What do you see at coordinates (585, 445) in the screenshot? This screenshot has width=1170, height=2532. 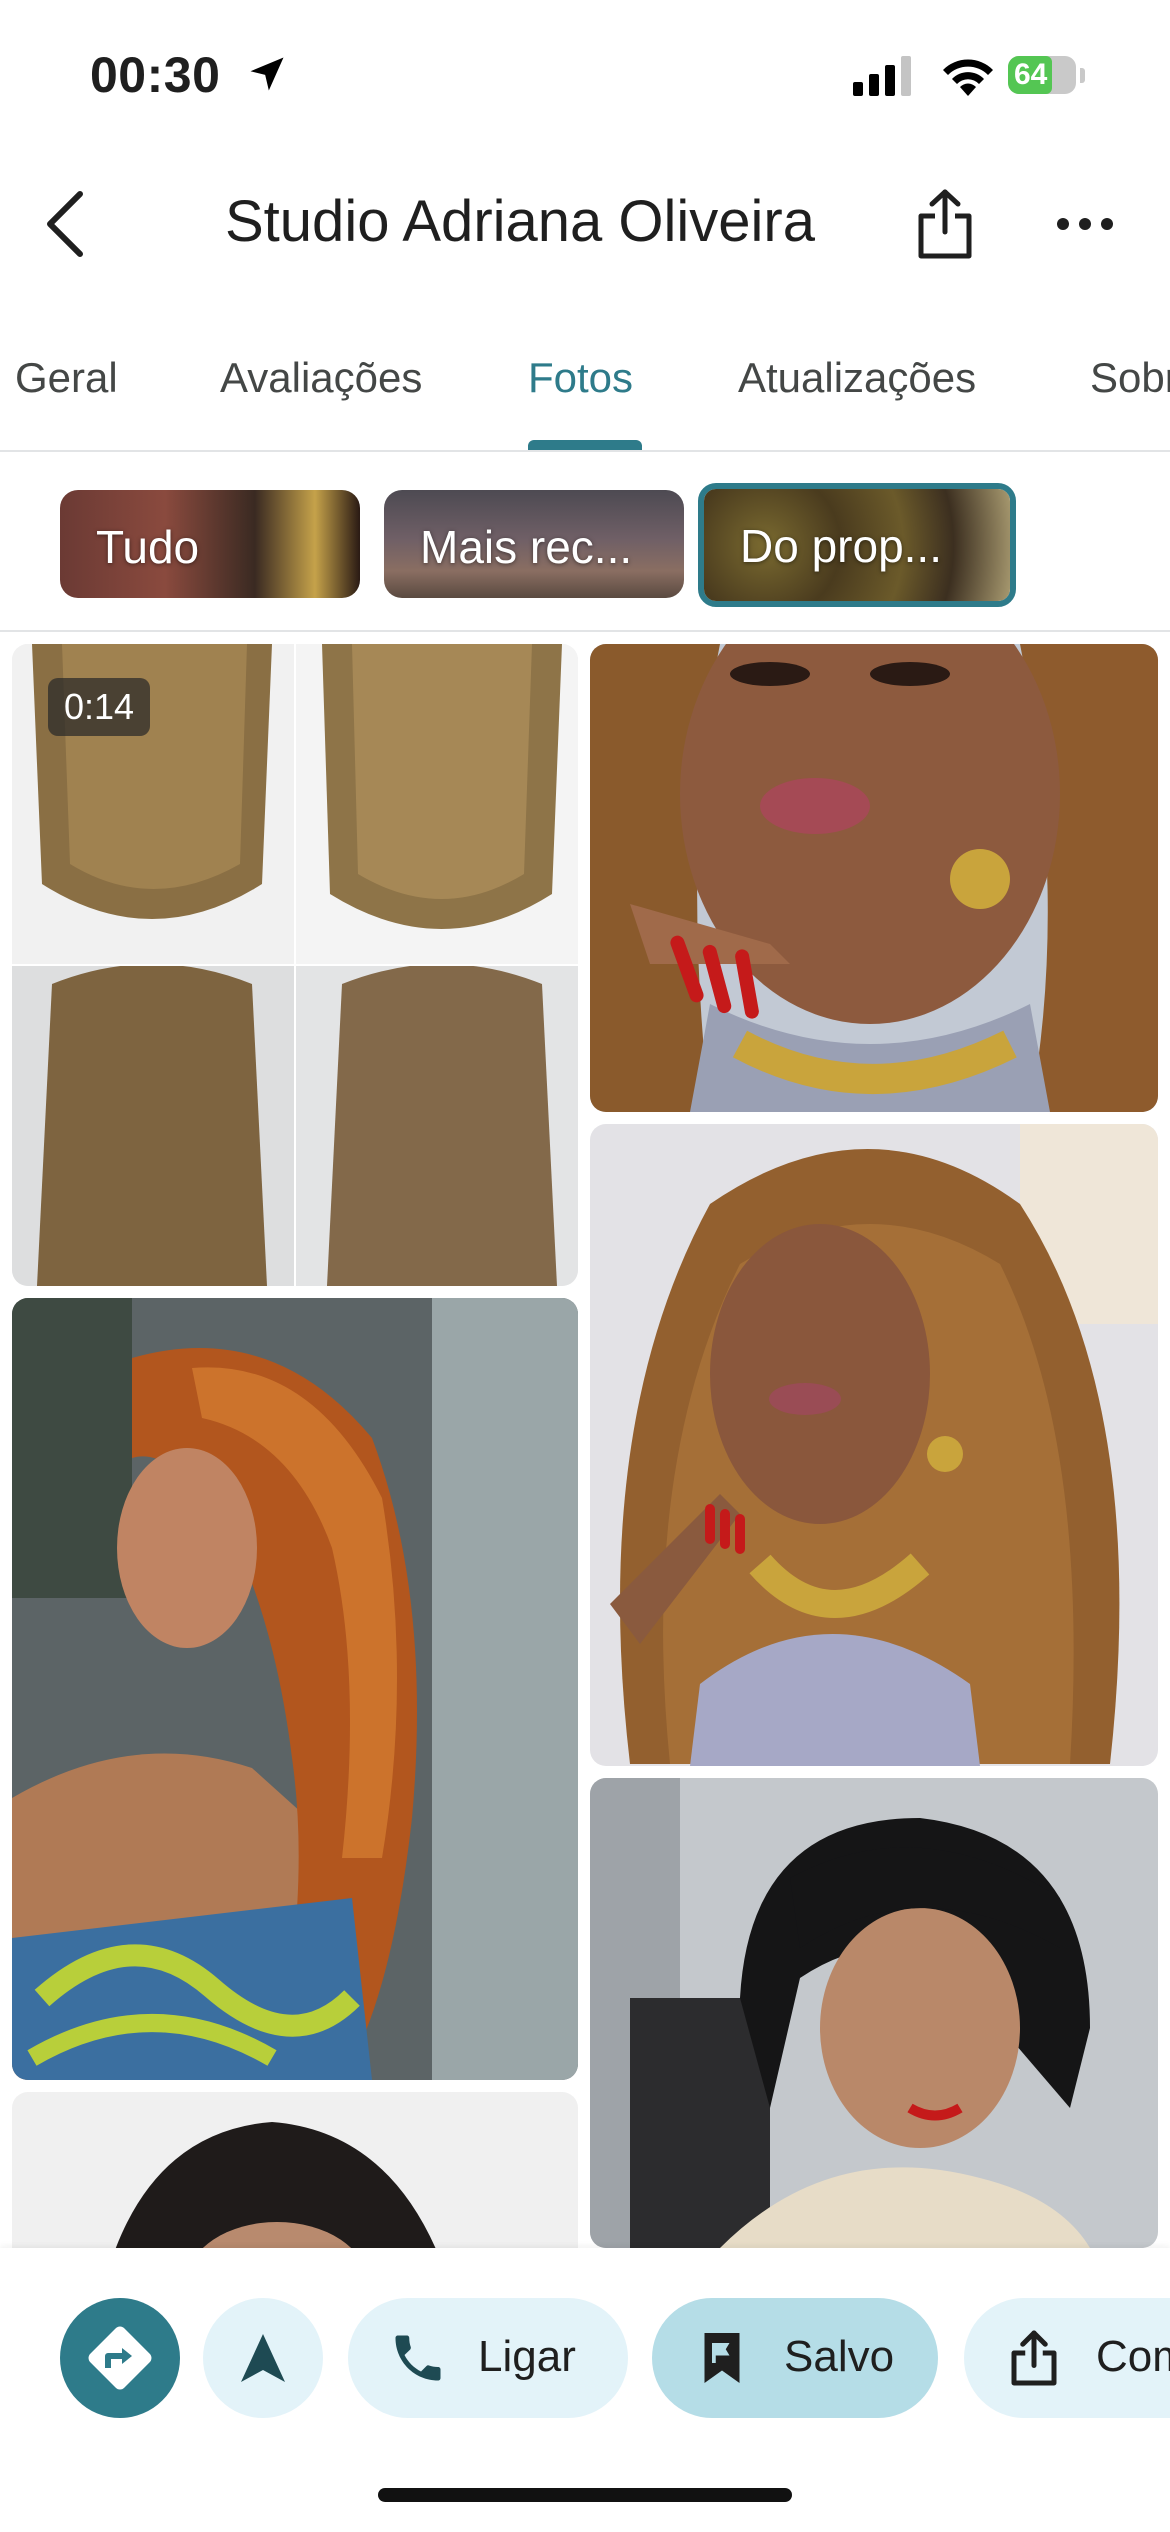 I see `active-tab-indicator` at bounding box center [585, 445].